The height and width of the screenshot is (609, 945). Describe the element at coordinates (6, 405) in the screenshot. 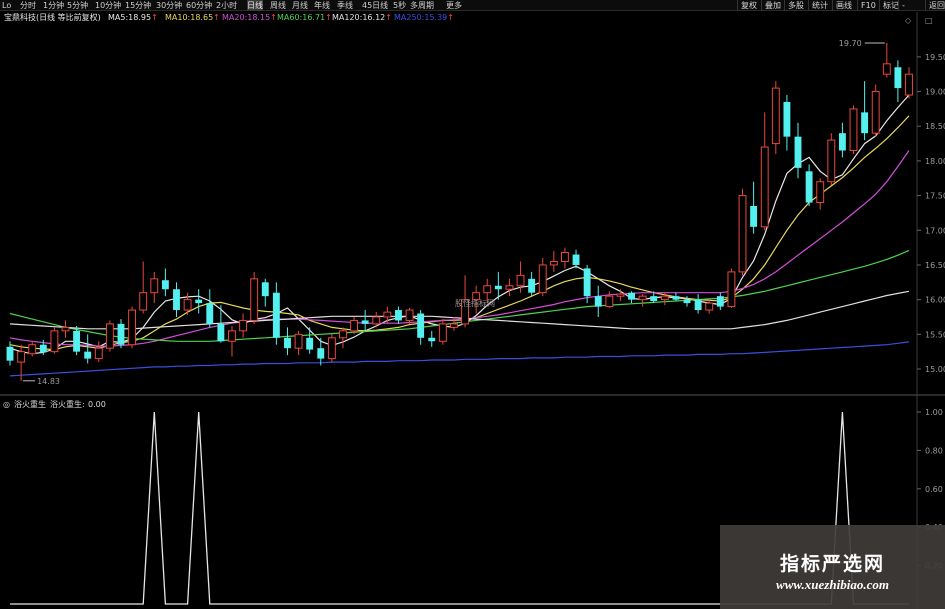

I see `indicator-settings-icon: ◎` at that location.